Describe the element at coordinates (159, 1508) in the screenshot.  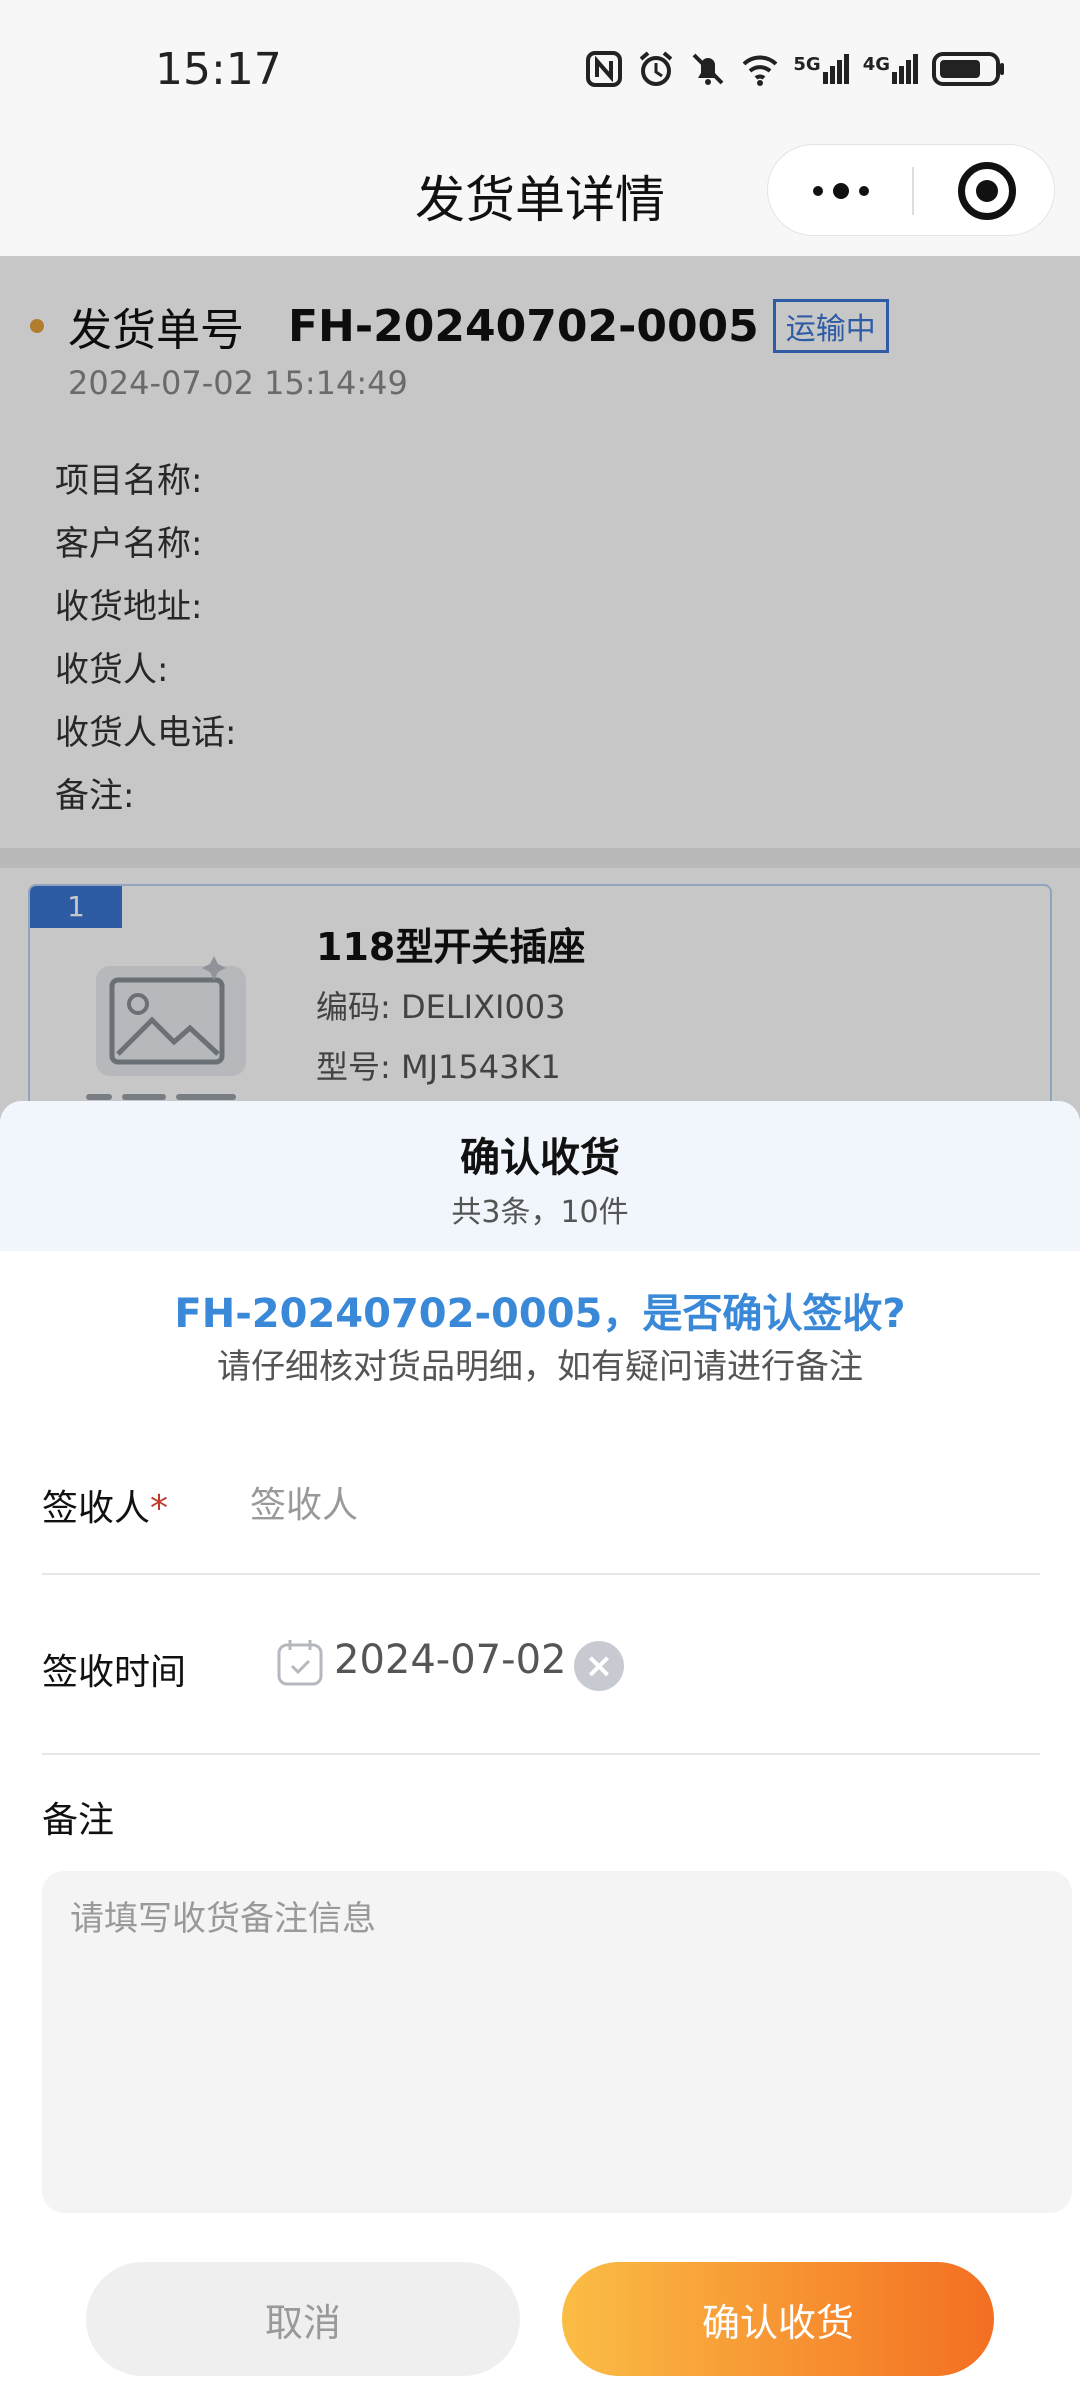
I see `required-mark: *` at that location.